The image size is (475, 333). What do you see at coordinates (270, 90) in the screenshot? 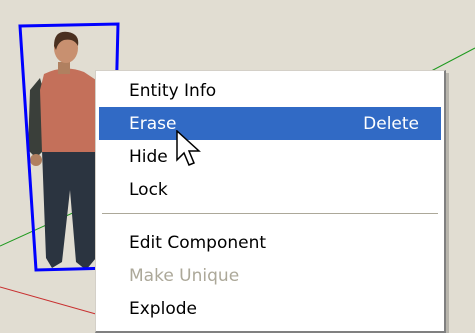
I see `menu-item-entity-info: Entity Info` at bounding box center [270, 90].